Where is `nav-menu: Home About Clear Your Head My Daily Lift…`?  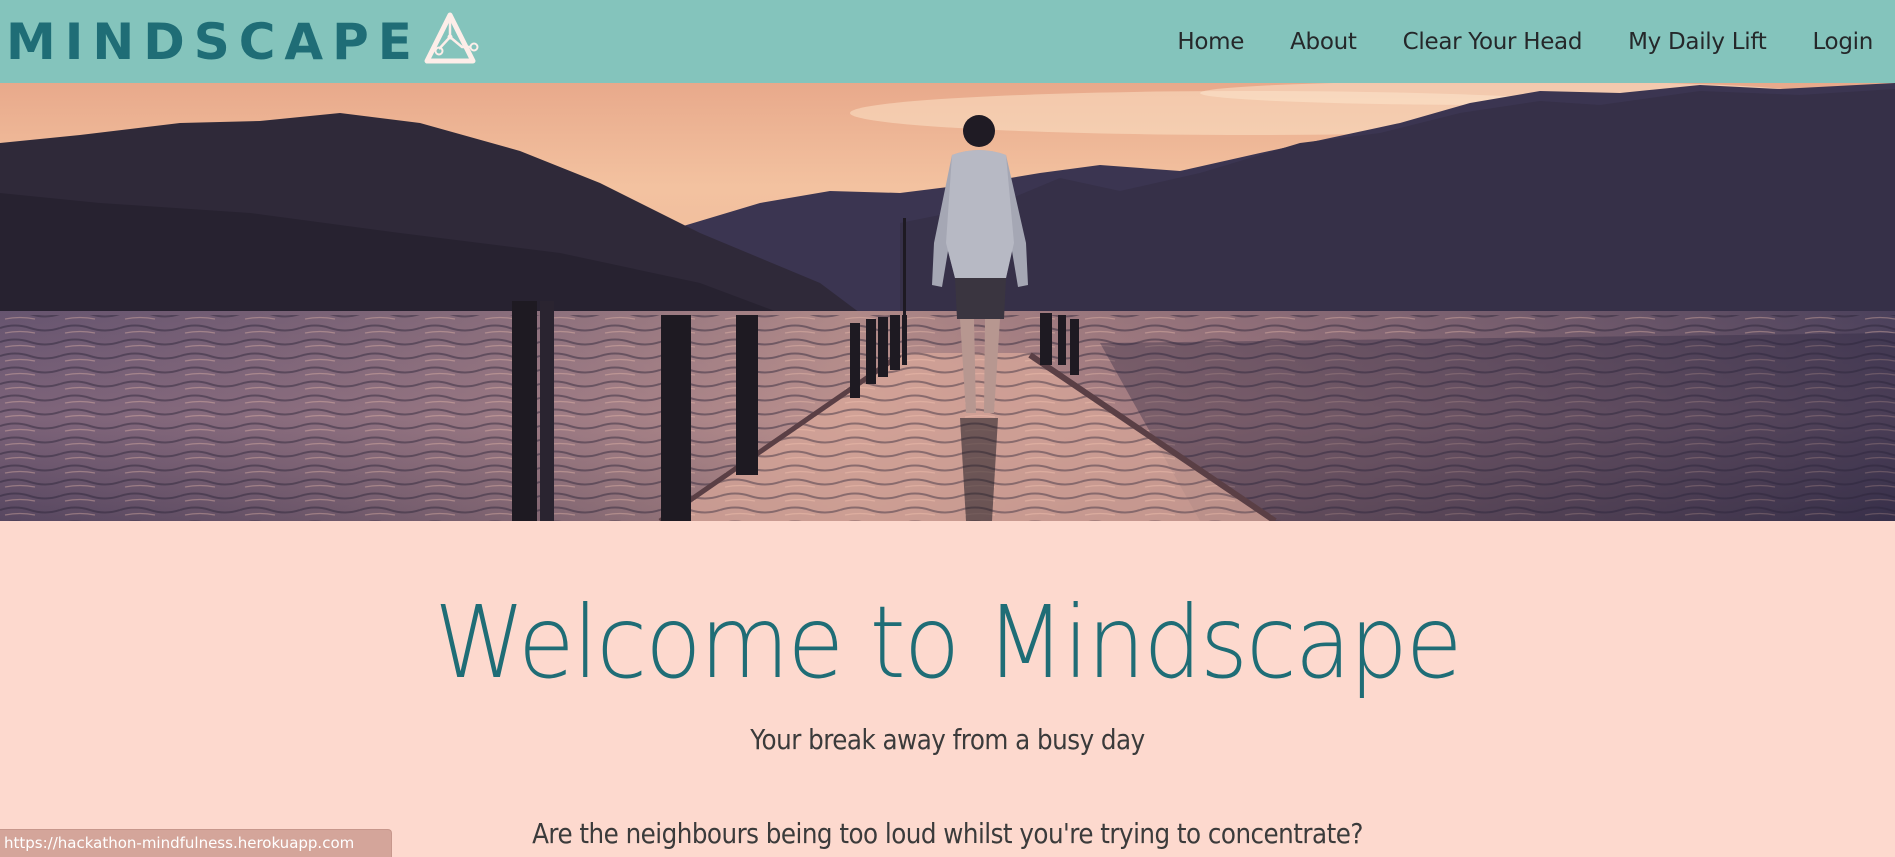
nav-menu: Home About Clear Your Head My Daily Lift… is located at coordinates (1513, 41).